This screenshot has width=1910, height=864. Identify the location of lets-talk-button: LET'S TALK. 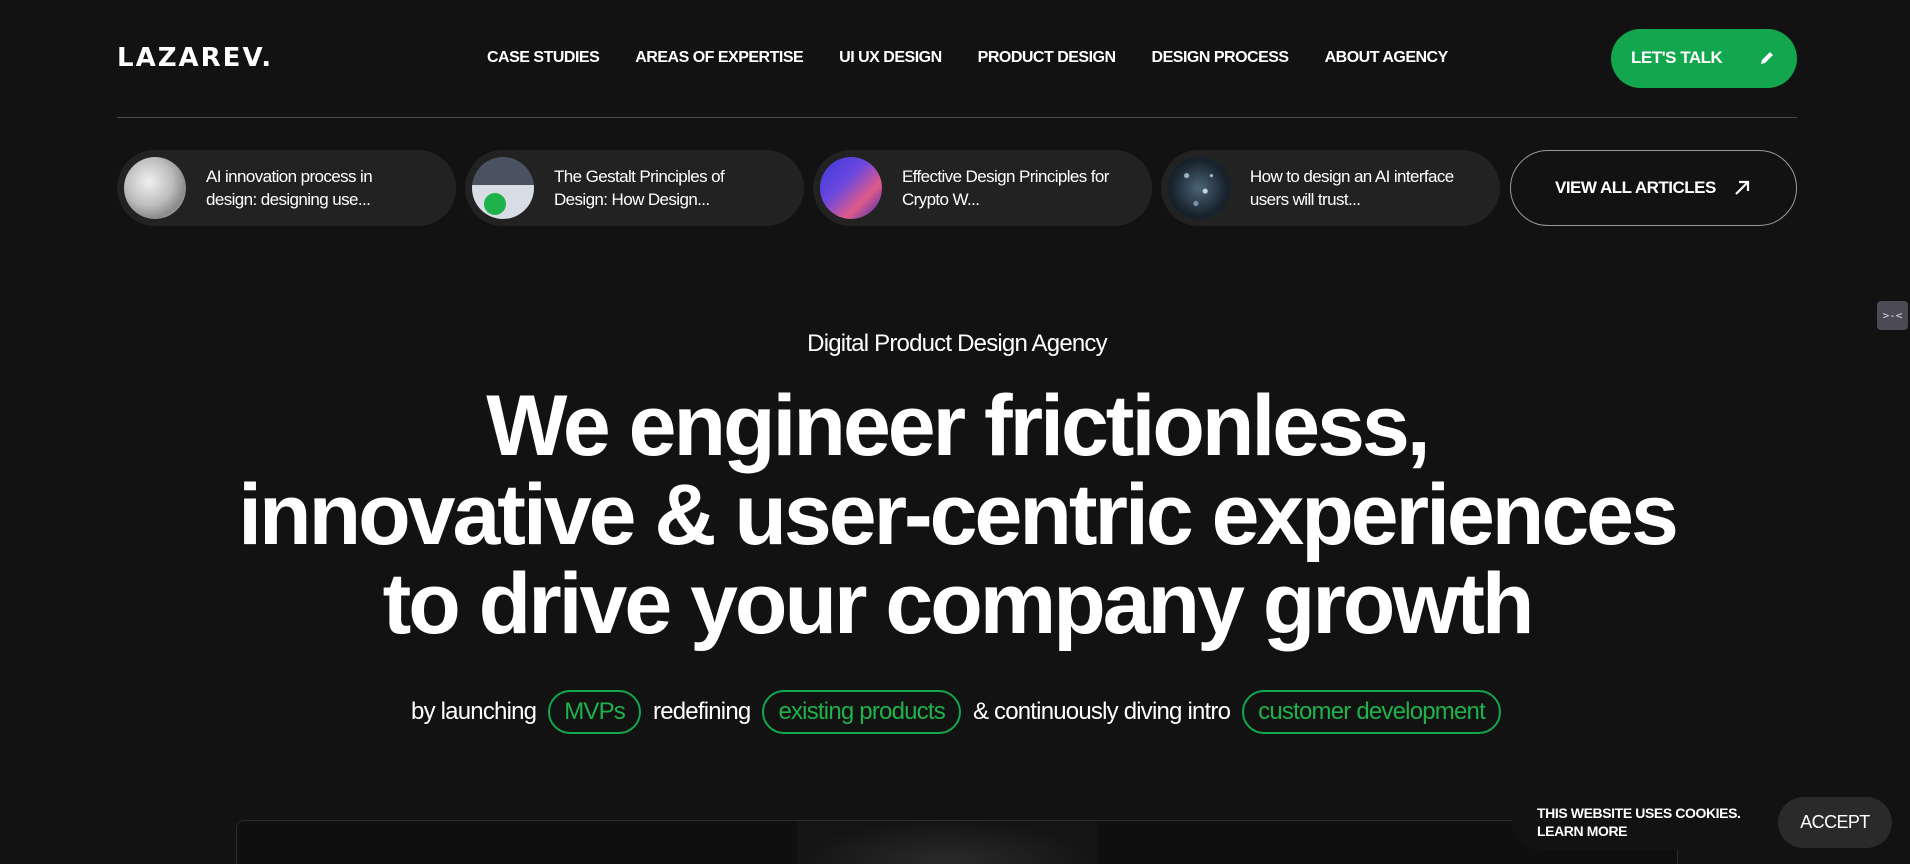
(1704, 58).